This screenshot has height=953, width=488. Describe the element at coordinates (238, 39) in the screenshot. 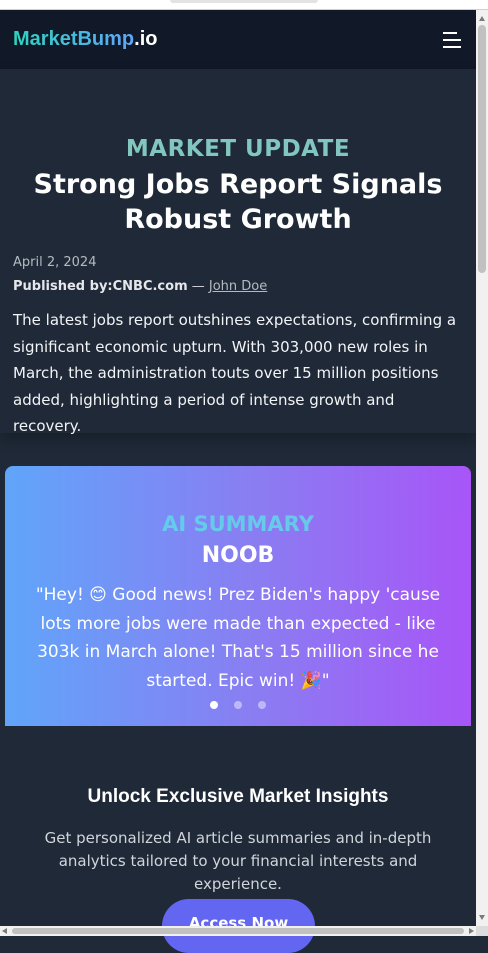

I see `site-header: MarketBump.io` at that location.